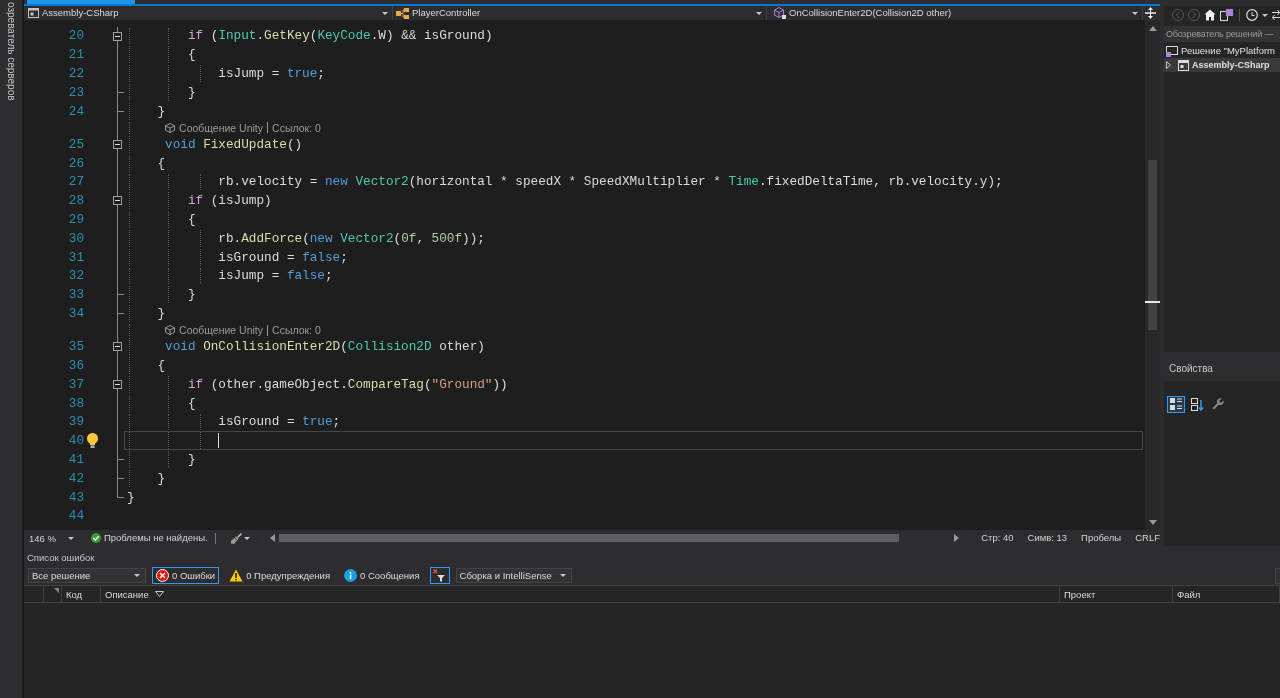  I want to click on alphabetical-icon, so click(1197, 404).